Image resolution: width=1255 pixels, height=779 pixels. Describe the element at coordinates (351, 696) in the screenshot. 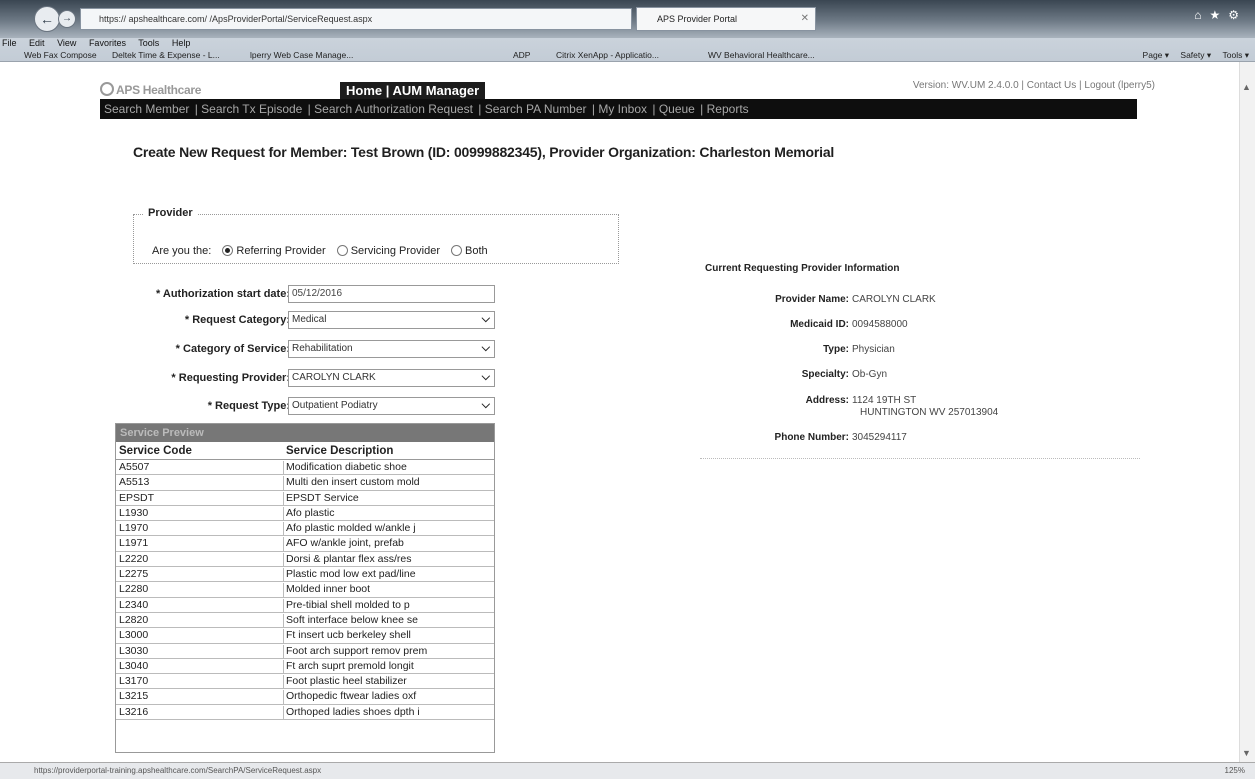

I see `service-description-cell: Orthopedic ftwear ladies oxf` at that location.